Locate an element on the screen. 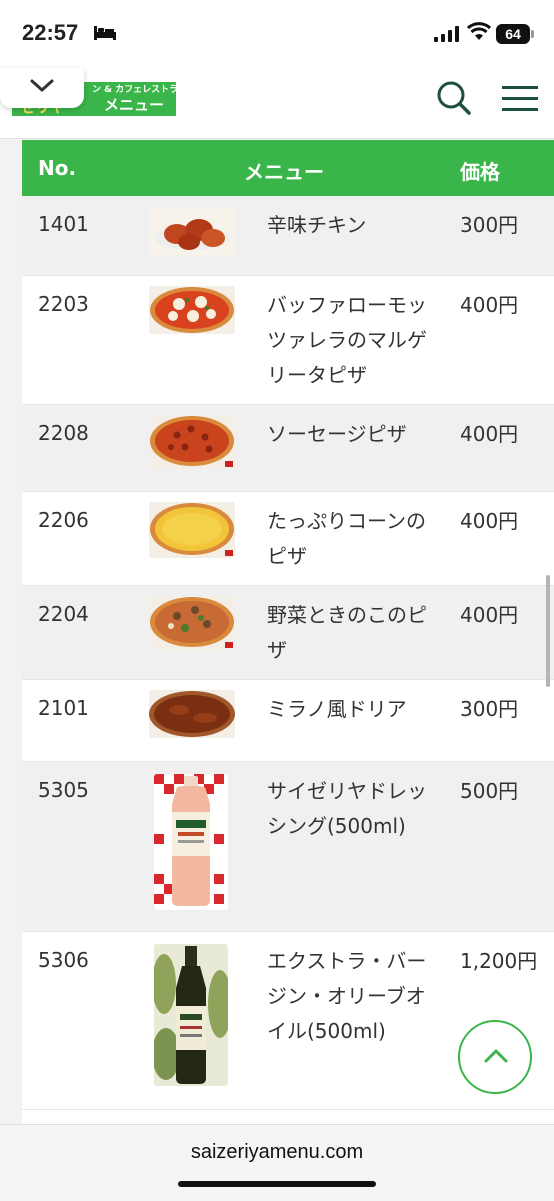 This screenshot has width=554, height=1201. item-number: 1401 is located at coordinates (63, 224).